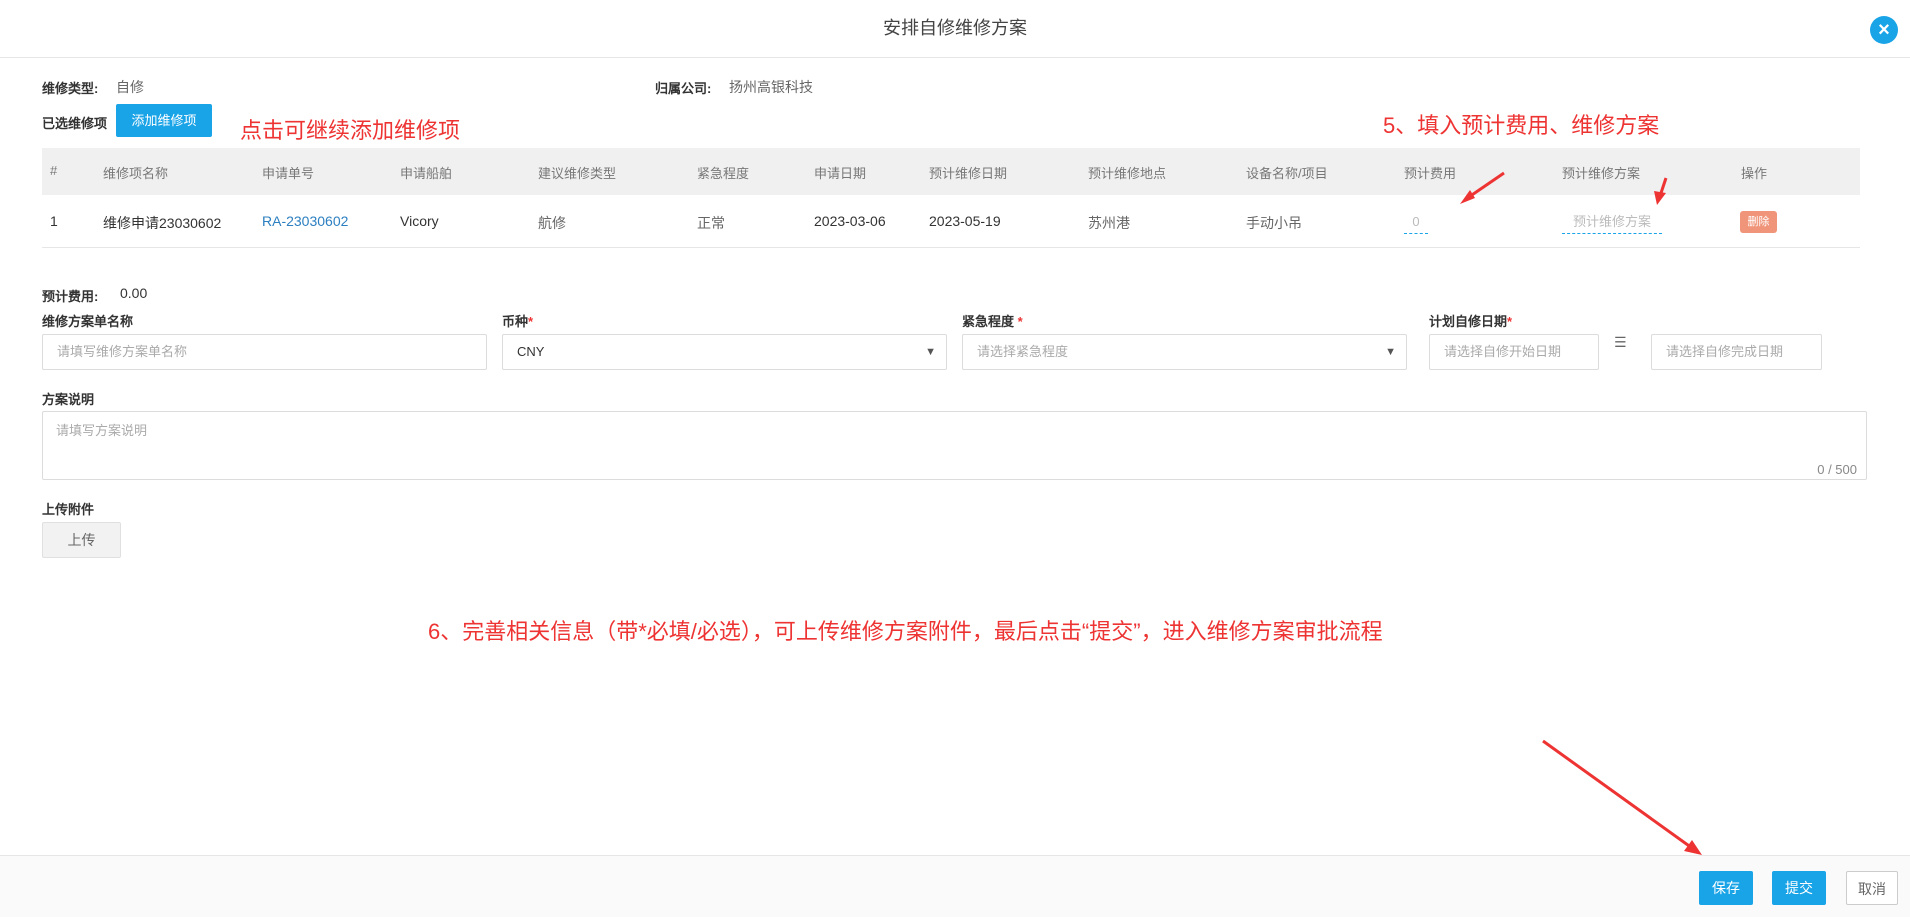  I want to click on currency-label-text: 币种, so click(515, 321).